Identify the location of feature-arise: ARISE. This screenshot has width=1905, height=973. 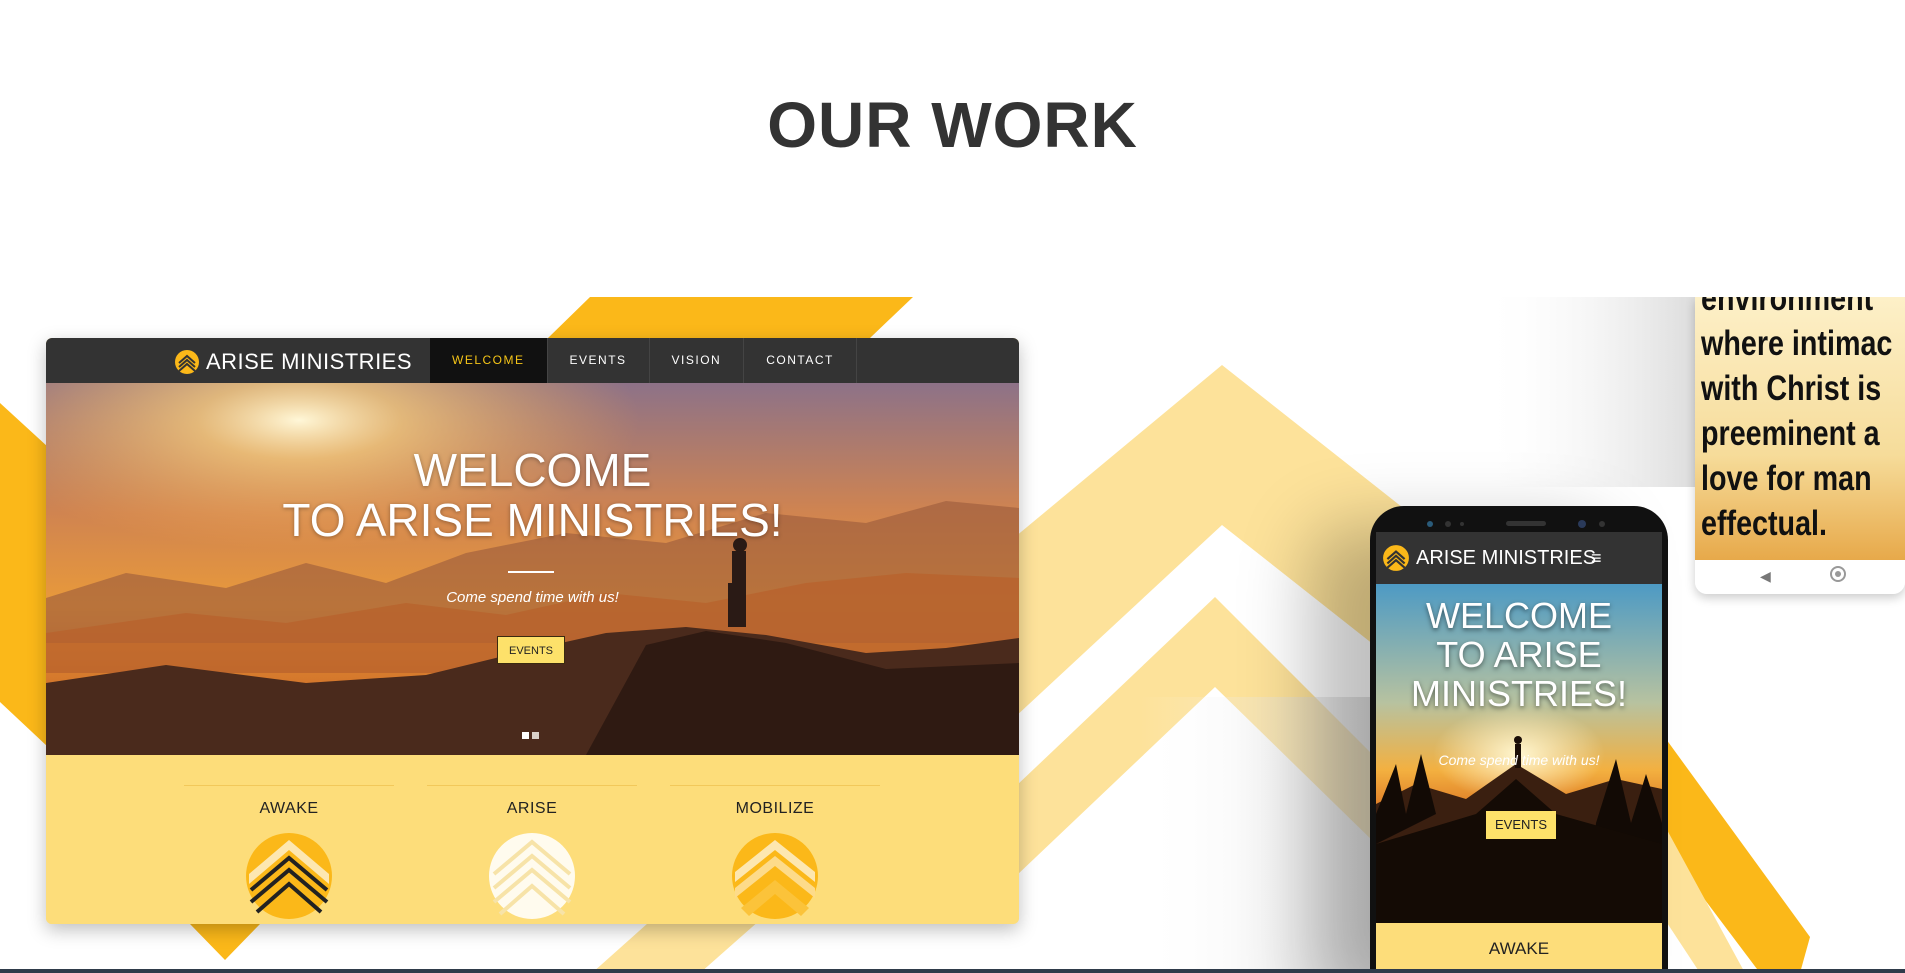
(532, 852).